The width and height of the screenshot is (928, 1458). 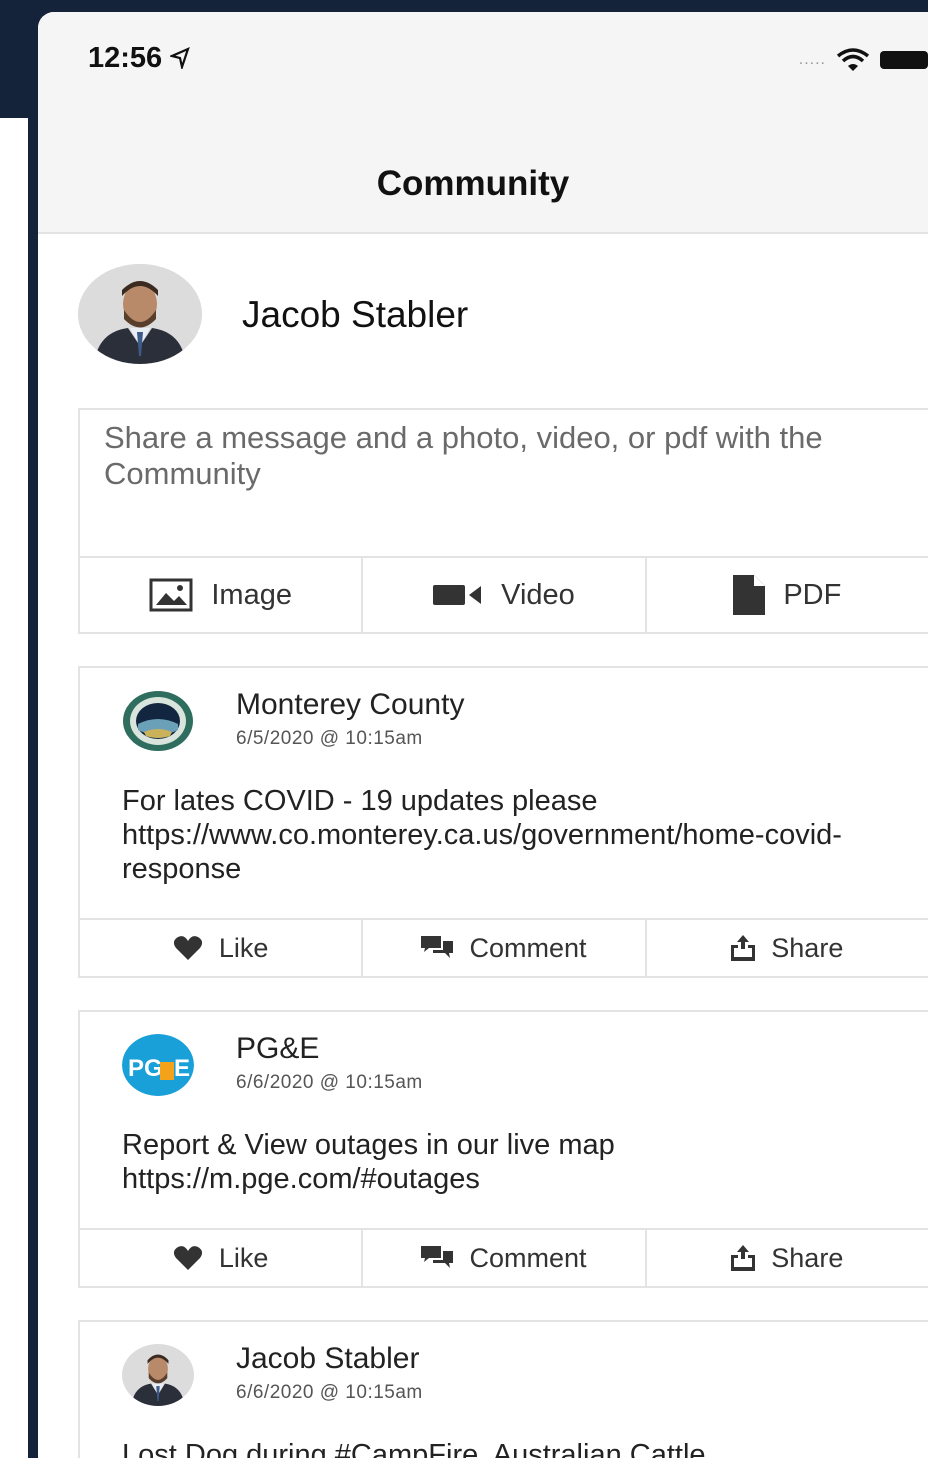 What do you see at coordinates (171, 595) in the screenshot?
I see `image-icon` at bounding box center [171, 595].